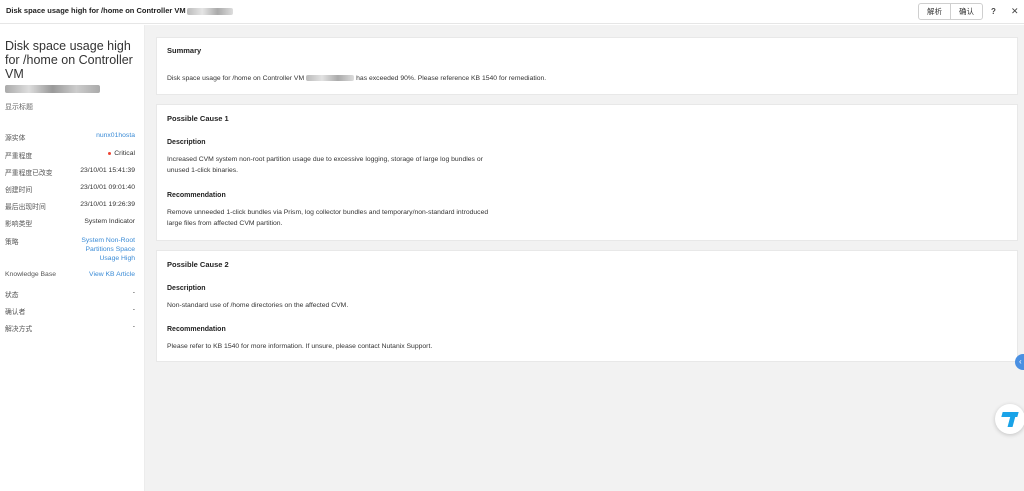  I want to click on confirm-button: 确认, so click(966, 11).